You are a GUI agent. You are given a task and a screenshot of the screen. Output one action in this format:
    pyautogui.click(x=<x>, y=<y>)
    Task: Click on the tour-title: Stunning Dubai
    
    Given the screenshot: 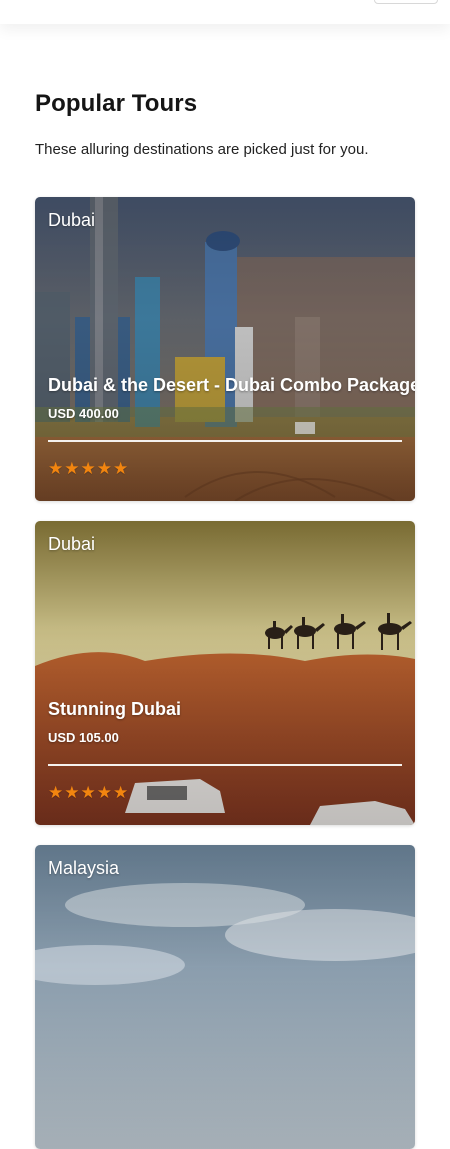 What is the action you would take?
    pyautogui.click(x=114, y=709)
    